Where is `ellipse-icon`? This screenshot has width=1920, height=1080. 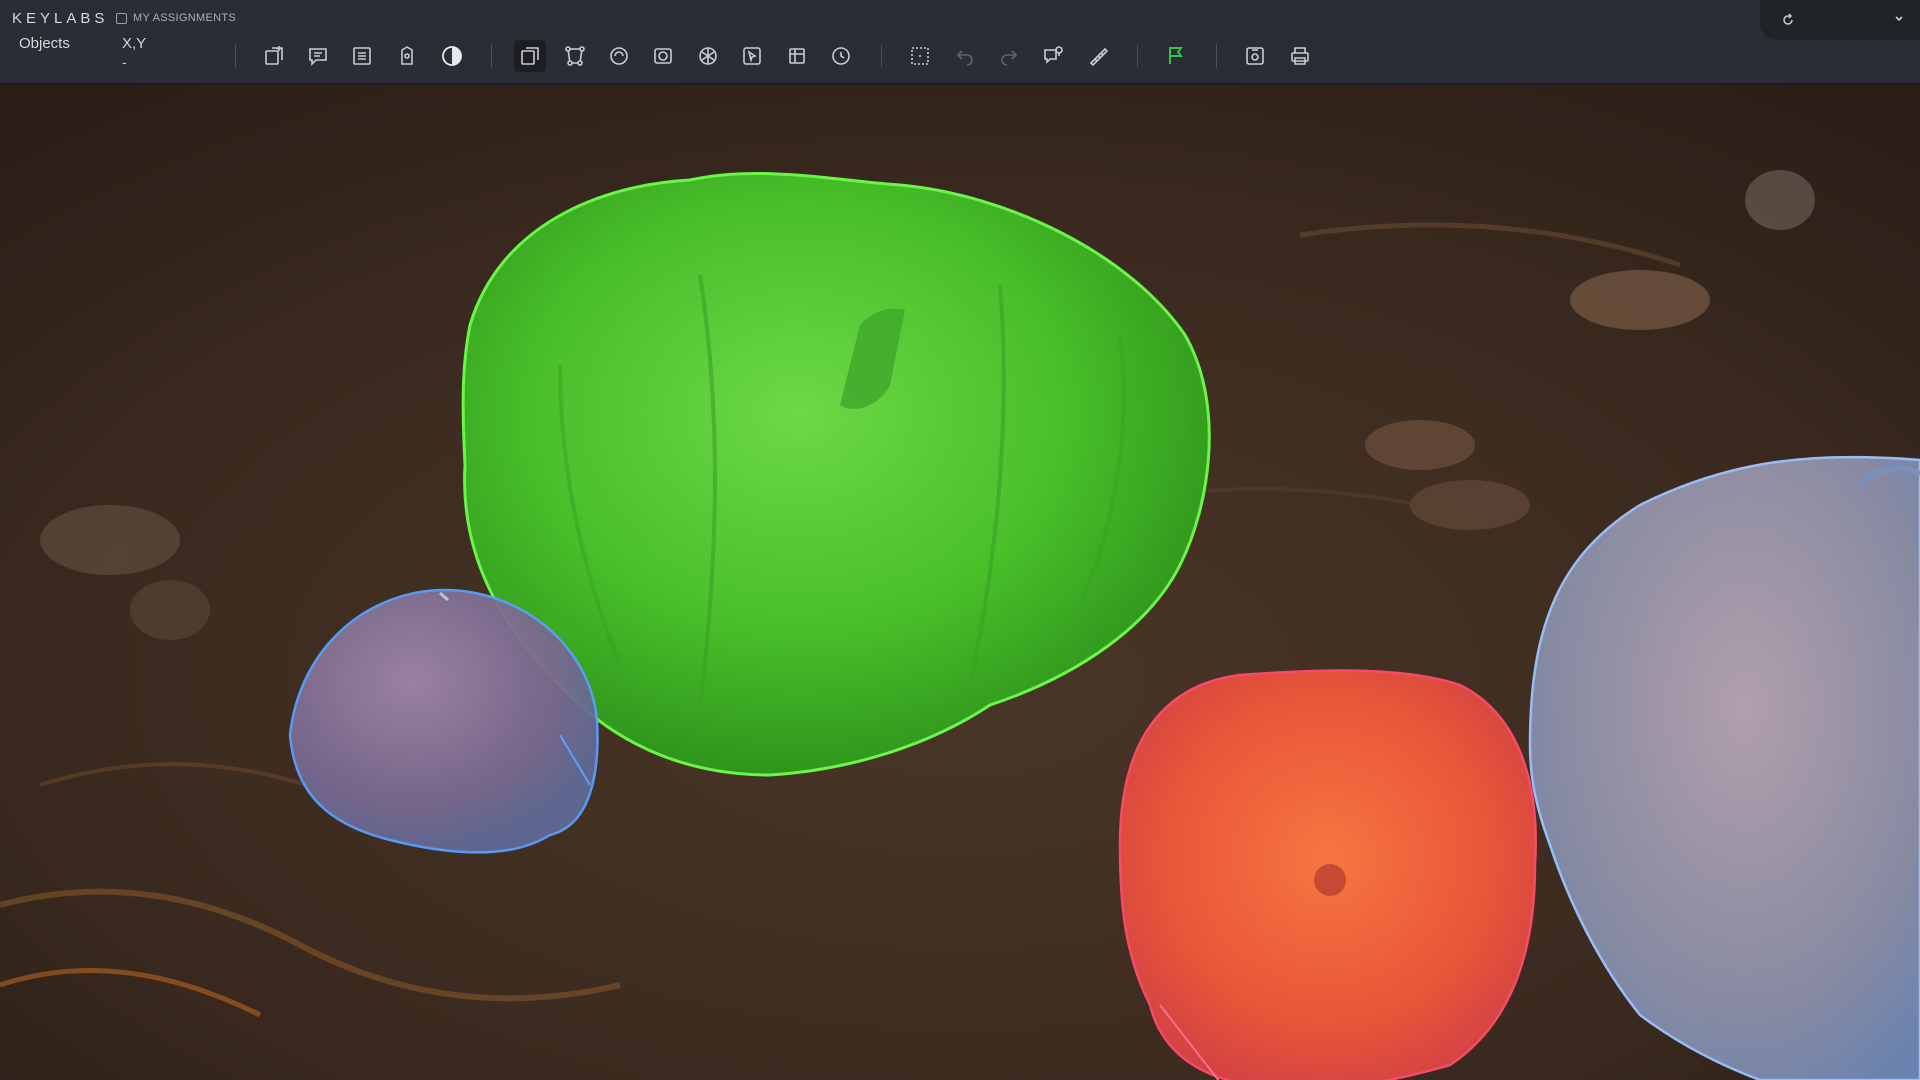 ellipse-icon is located at coordinates (619, 56).